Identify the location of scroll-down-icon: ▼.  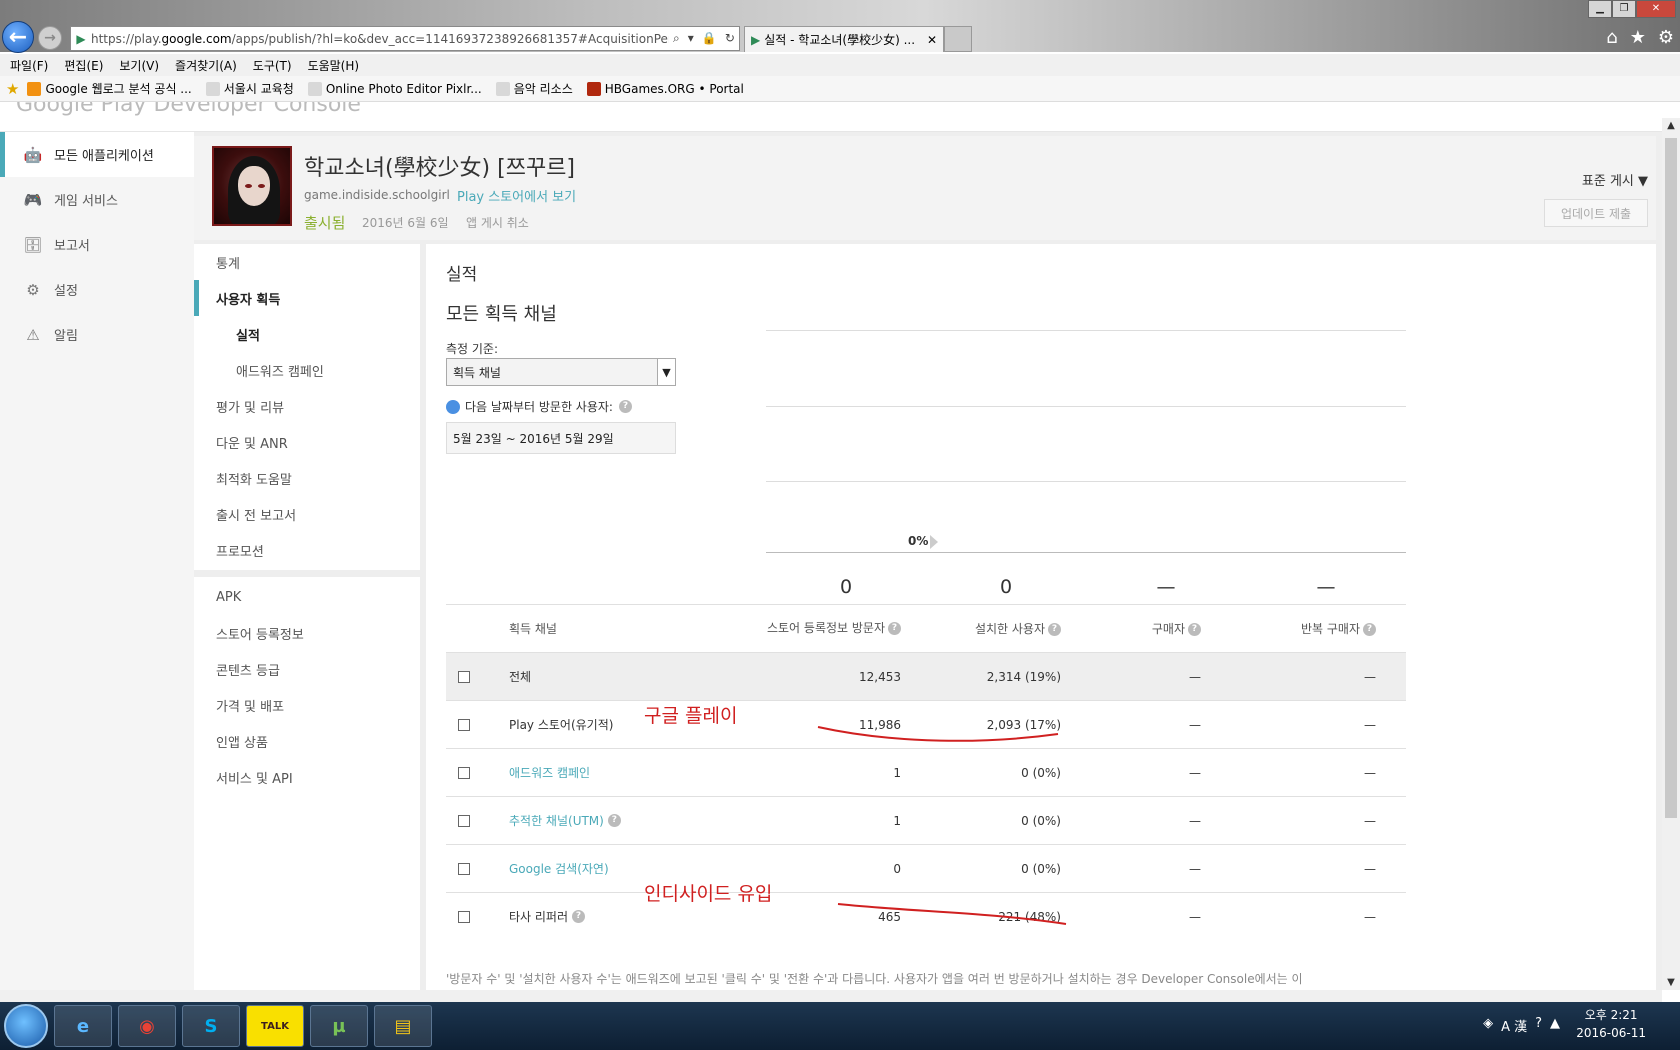
(1671, 982).